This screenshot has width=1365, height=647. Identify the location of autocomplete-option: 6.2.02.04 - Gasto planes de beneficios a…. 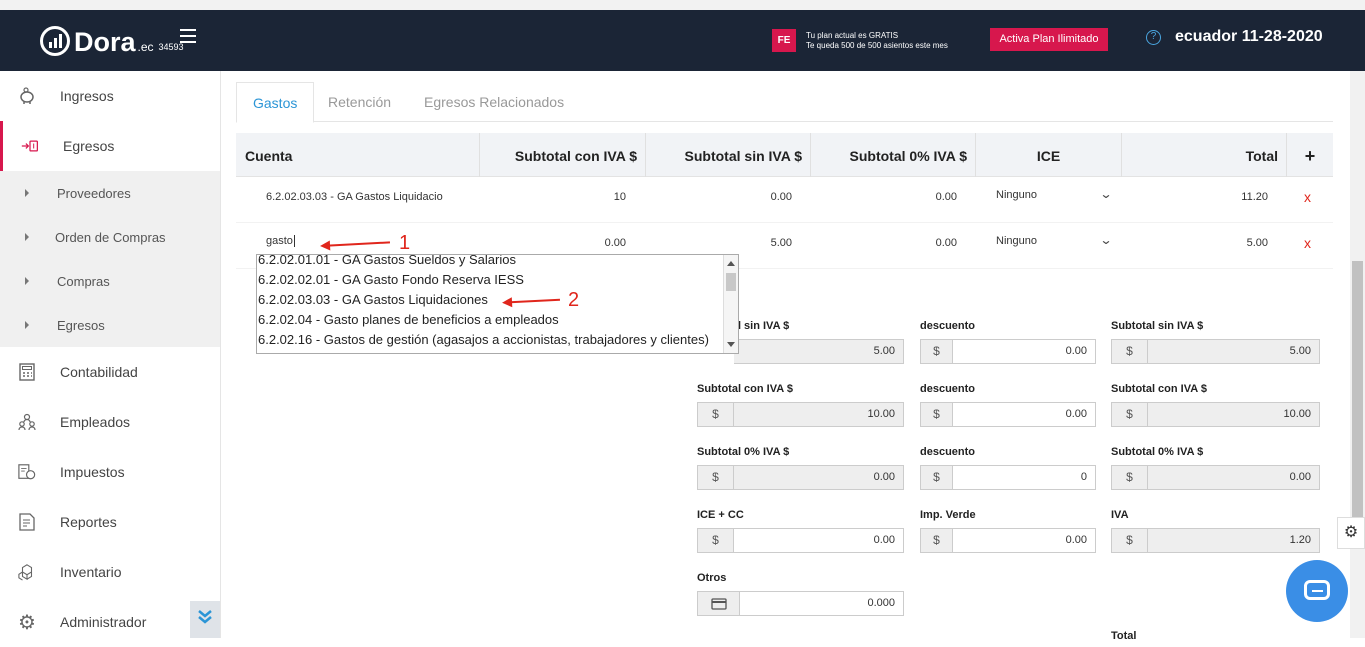
(408, 320).